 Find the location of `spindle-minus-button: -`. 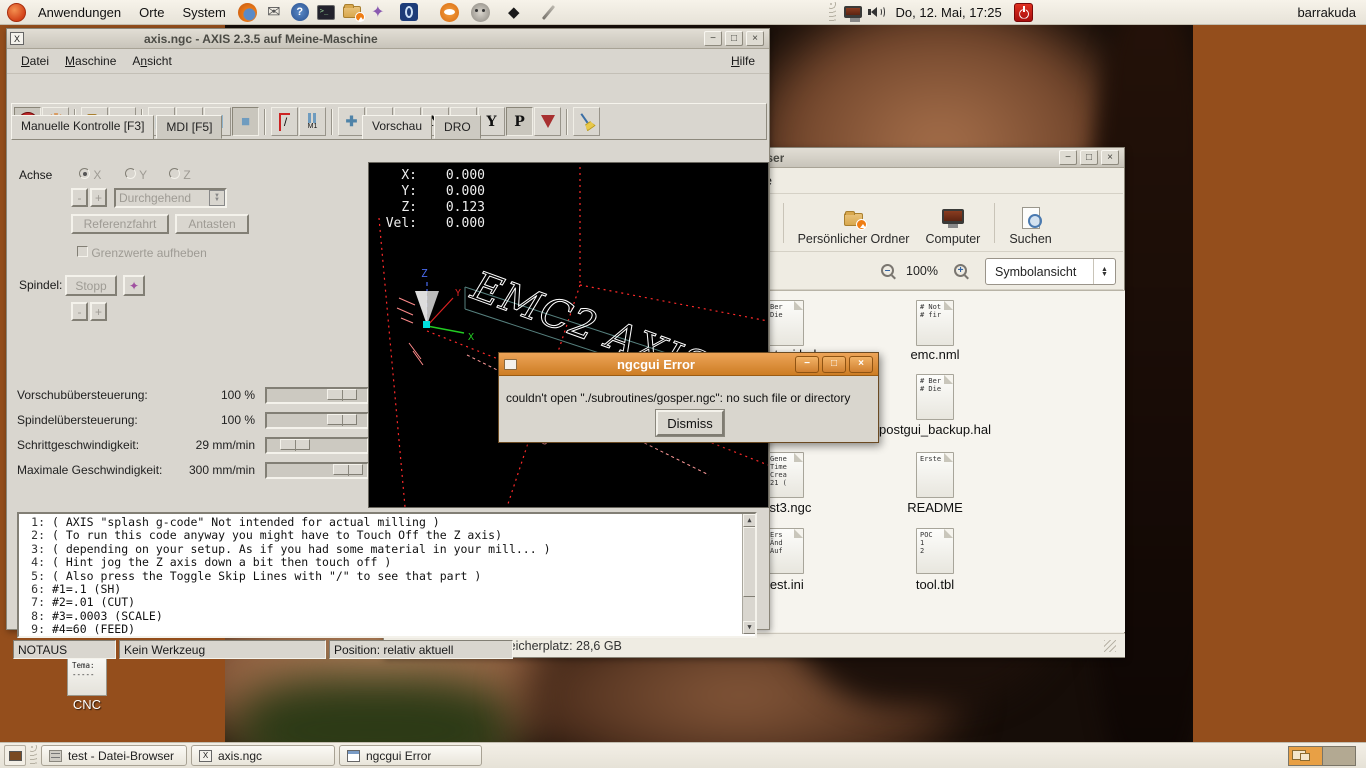

spindle-minus-button: - is located at coordinates (79, 311).